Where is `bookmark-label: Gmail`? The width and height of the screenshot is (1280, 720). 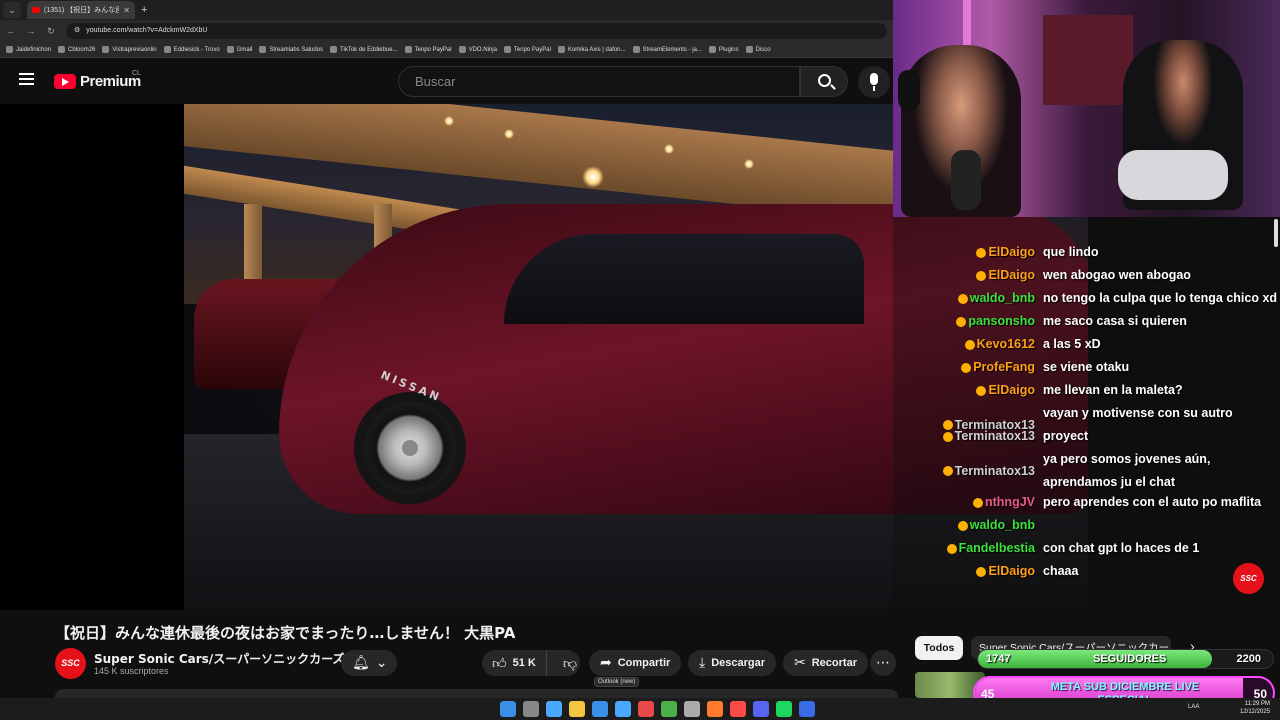
bookmark-label: Gmail is located at coordinates (244, 49).